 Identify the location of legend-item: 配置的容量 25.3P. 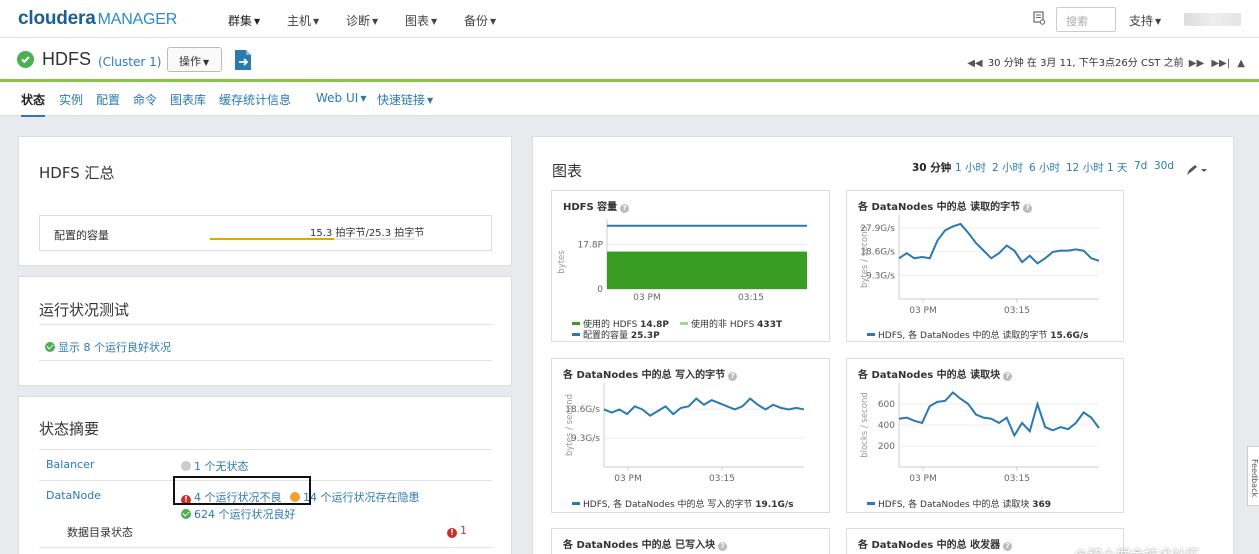
(616, 334).